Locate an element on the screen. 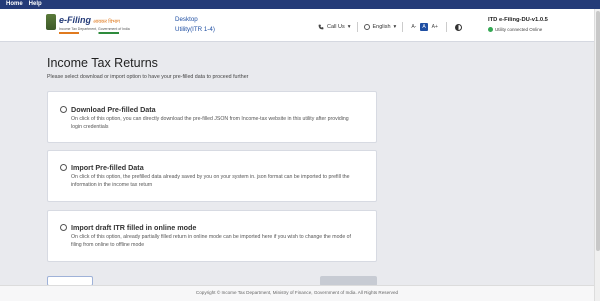 The height and width of the screenshot is (301, 600). menu-bar: Home Help is located at coordinates (300, 4).